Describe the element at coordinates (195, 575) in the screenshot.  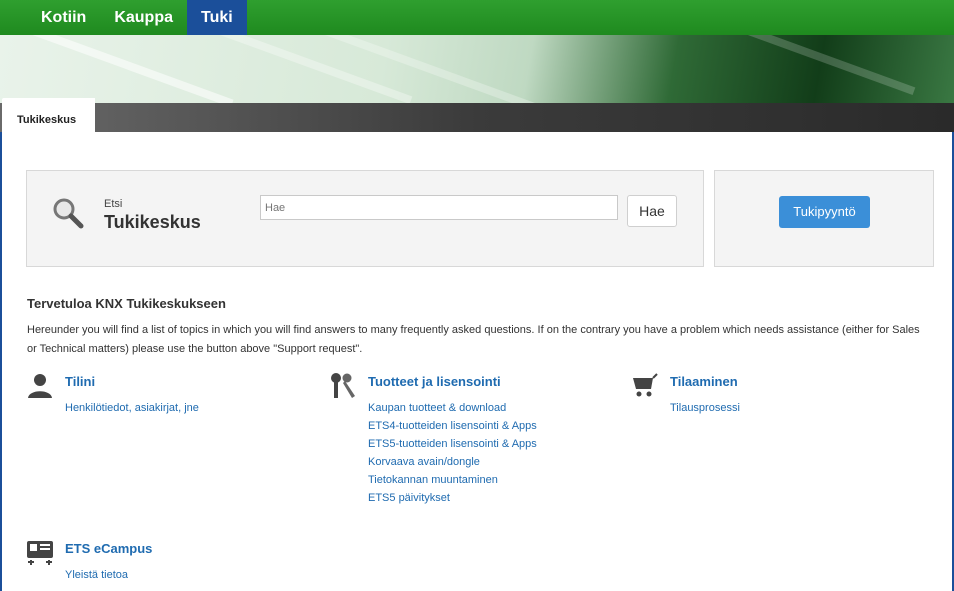
I see `category-link: Yleistä tietoa` at that location.